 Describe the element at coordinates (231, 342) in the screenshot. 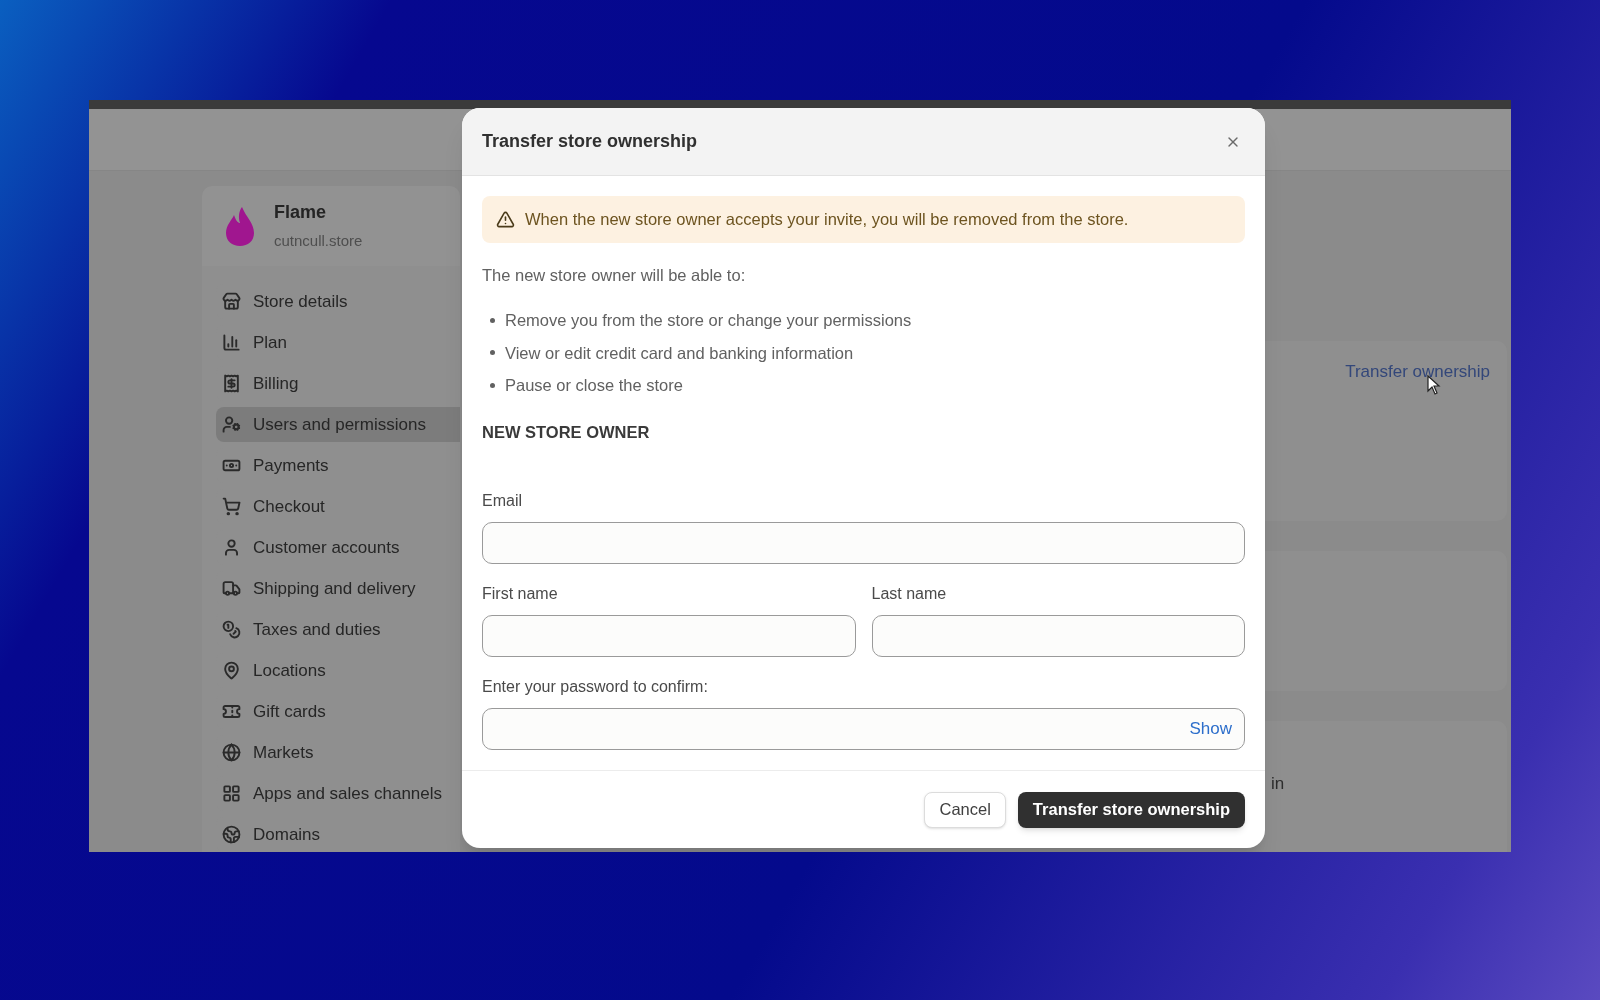

I see `bar-chart-icon` at that location.